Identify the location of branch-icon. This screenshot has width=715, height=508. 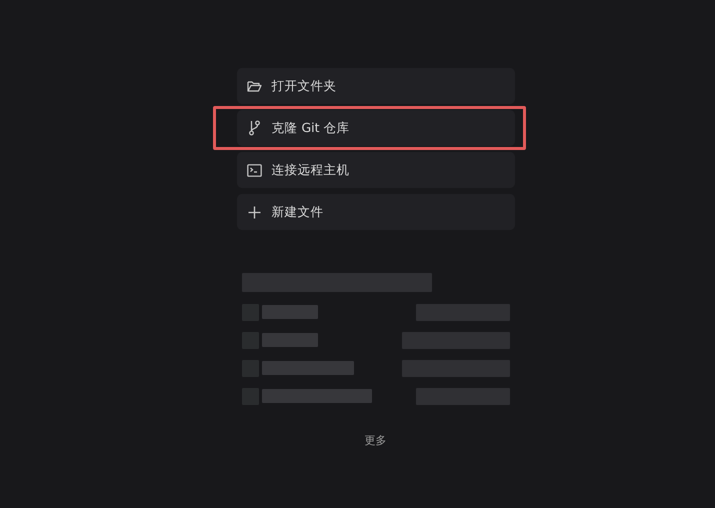
(254, 128).